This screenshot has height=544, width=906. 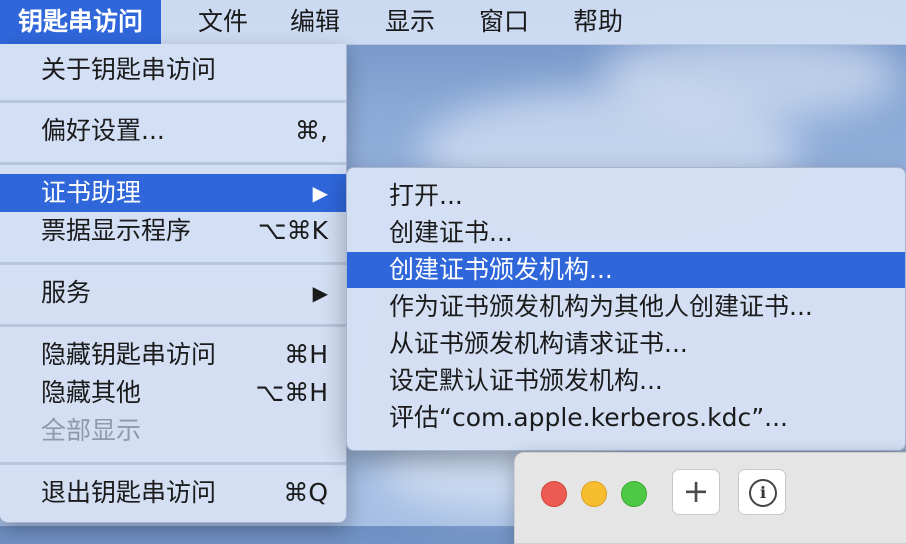 I want to click on menu-item-about: 关于钥匙串访问, so click(x=173, y=70).